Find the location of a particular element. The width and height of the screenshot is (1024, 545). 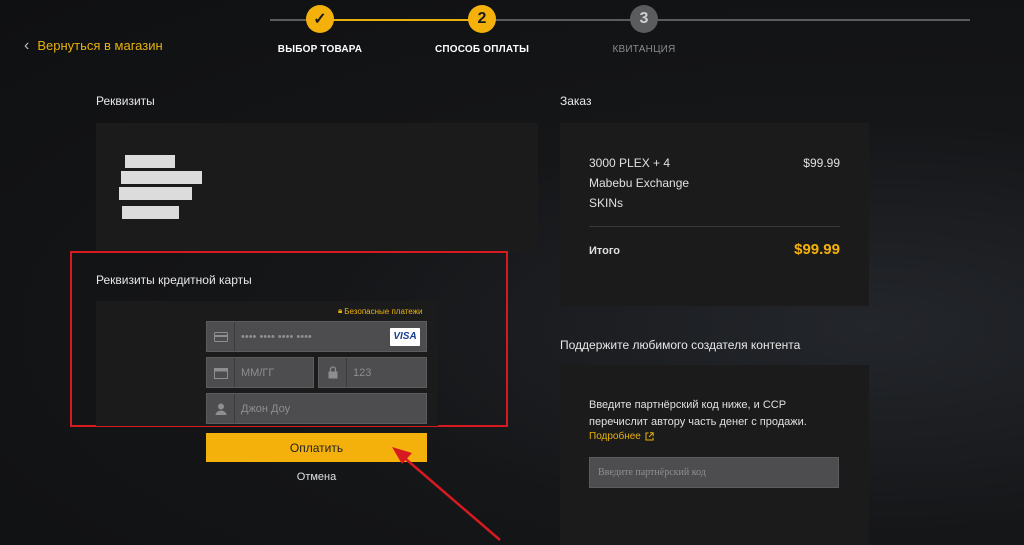

step-1-label: ВЫБОР ТОВАРА is located at coordinates (320, 49).